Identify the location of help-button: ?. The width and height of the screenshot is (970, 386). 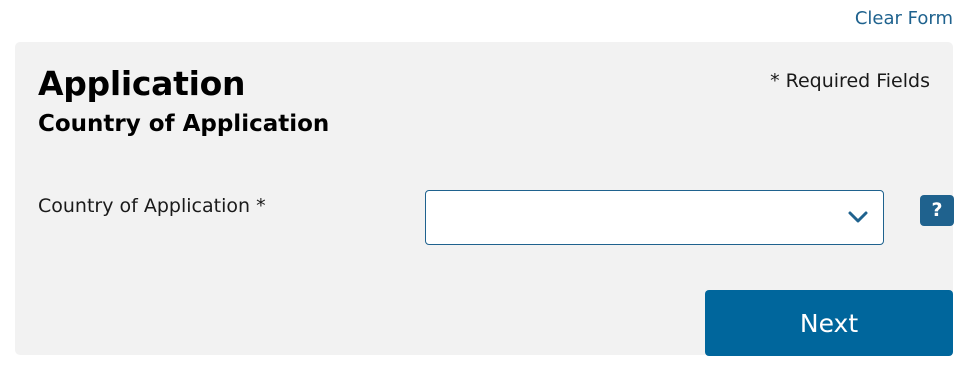
(937, 210).